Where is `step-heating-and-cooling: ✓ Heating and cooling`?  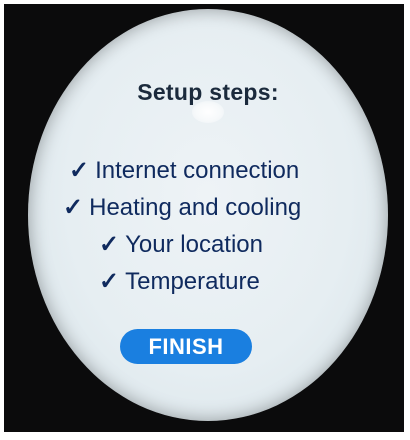
step-heating-and-cooling: ✓ Heating and cooling is located at coordinates (208, 207).